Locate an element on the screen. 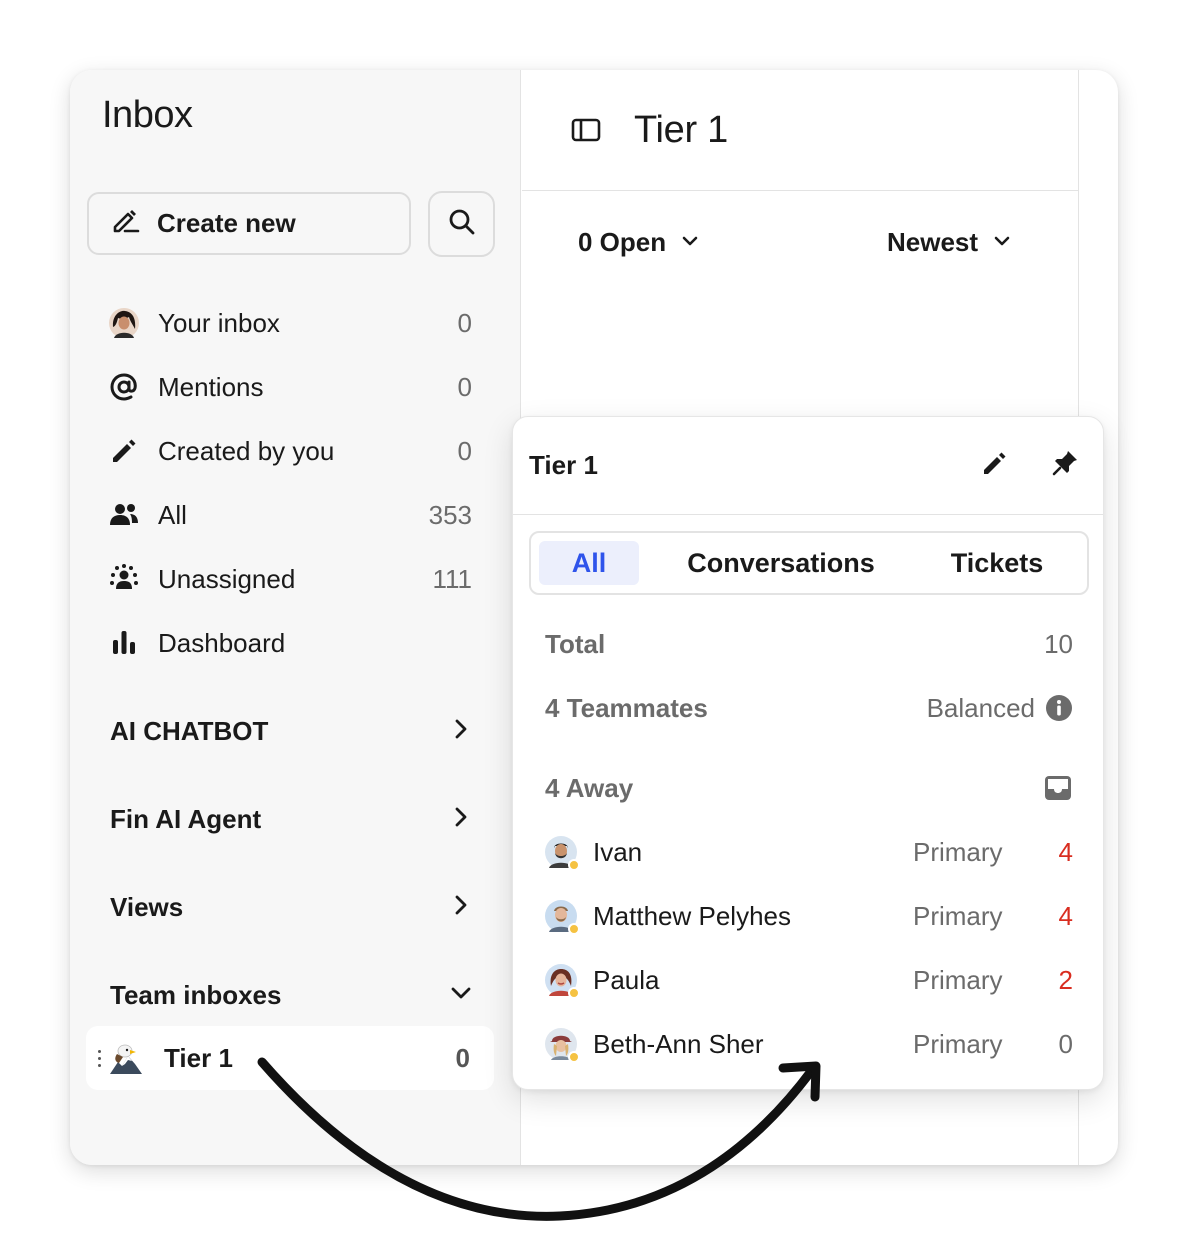 This screenshot has width=1189, height=1236. sidebar-item-unassigned: Unassigned 111 is located at coordinates (290, 579).